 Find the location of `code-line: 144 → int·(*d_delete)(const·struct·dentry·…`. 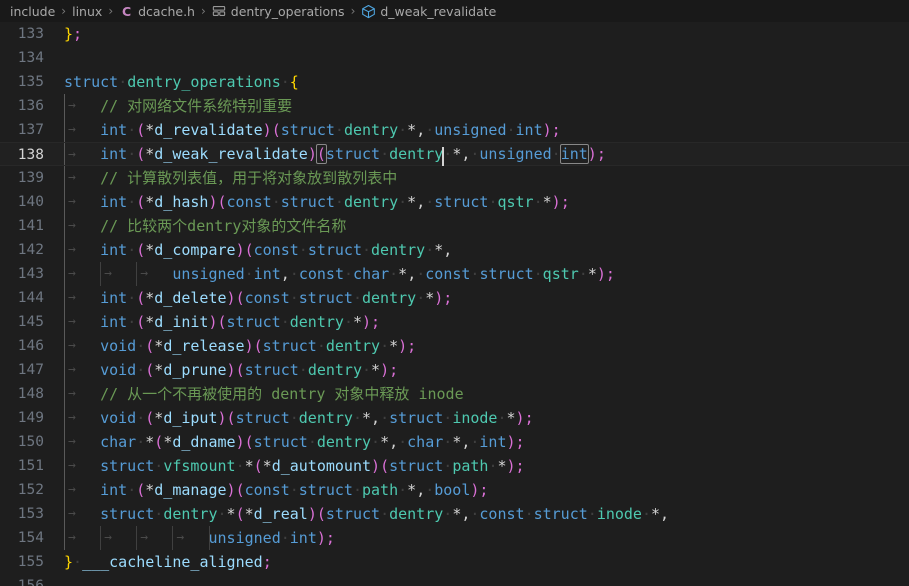

code-line: 144 → int·(*d_delete)(const·struct·dentry·… is located at coordinates (454, 298).